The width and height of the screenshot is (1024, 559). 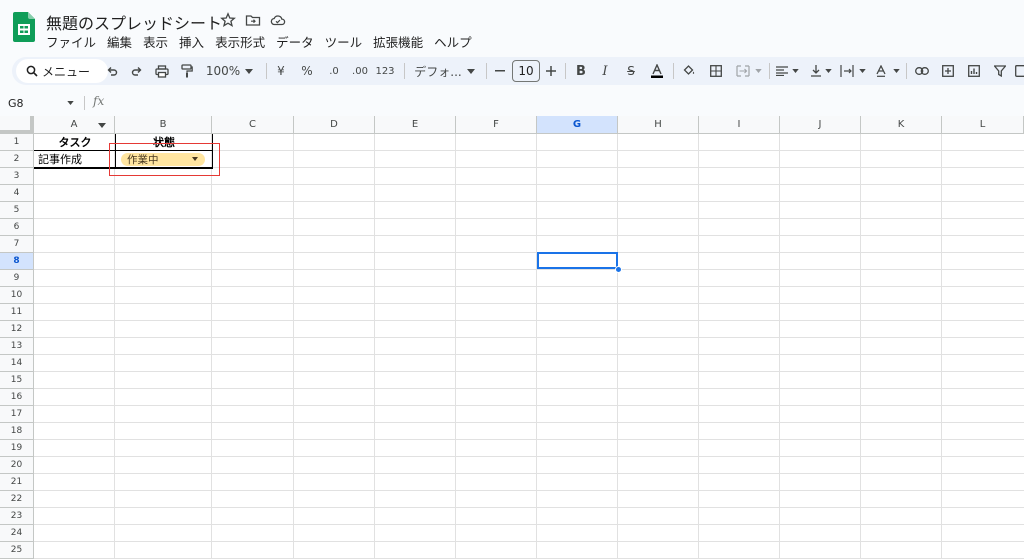 I want to click on row-header-11: 11, so click(x=17, y=312).